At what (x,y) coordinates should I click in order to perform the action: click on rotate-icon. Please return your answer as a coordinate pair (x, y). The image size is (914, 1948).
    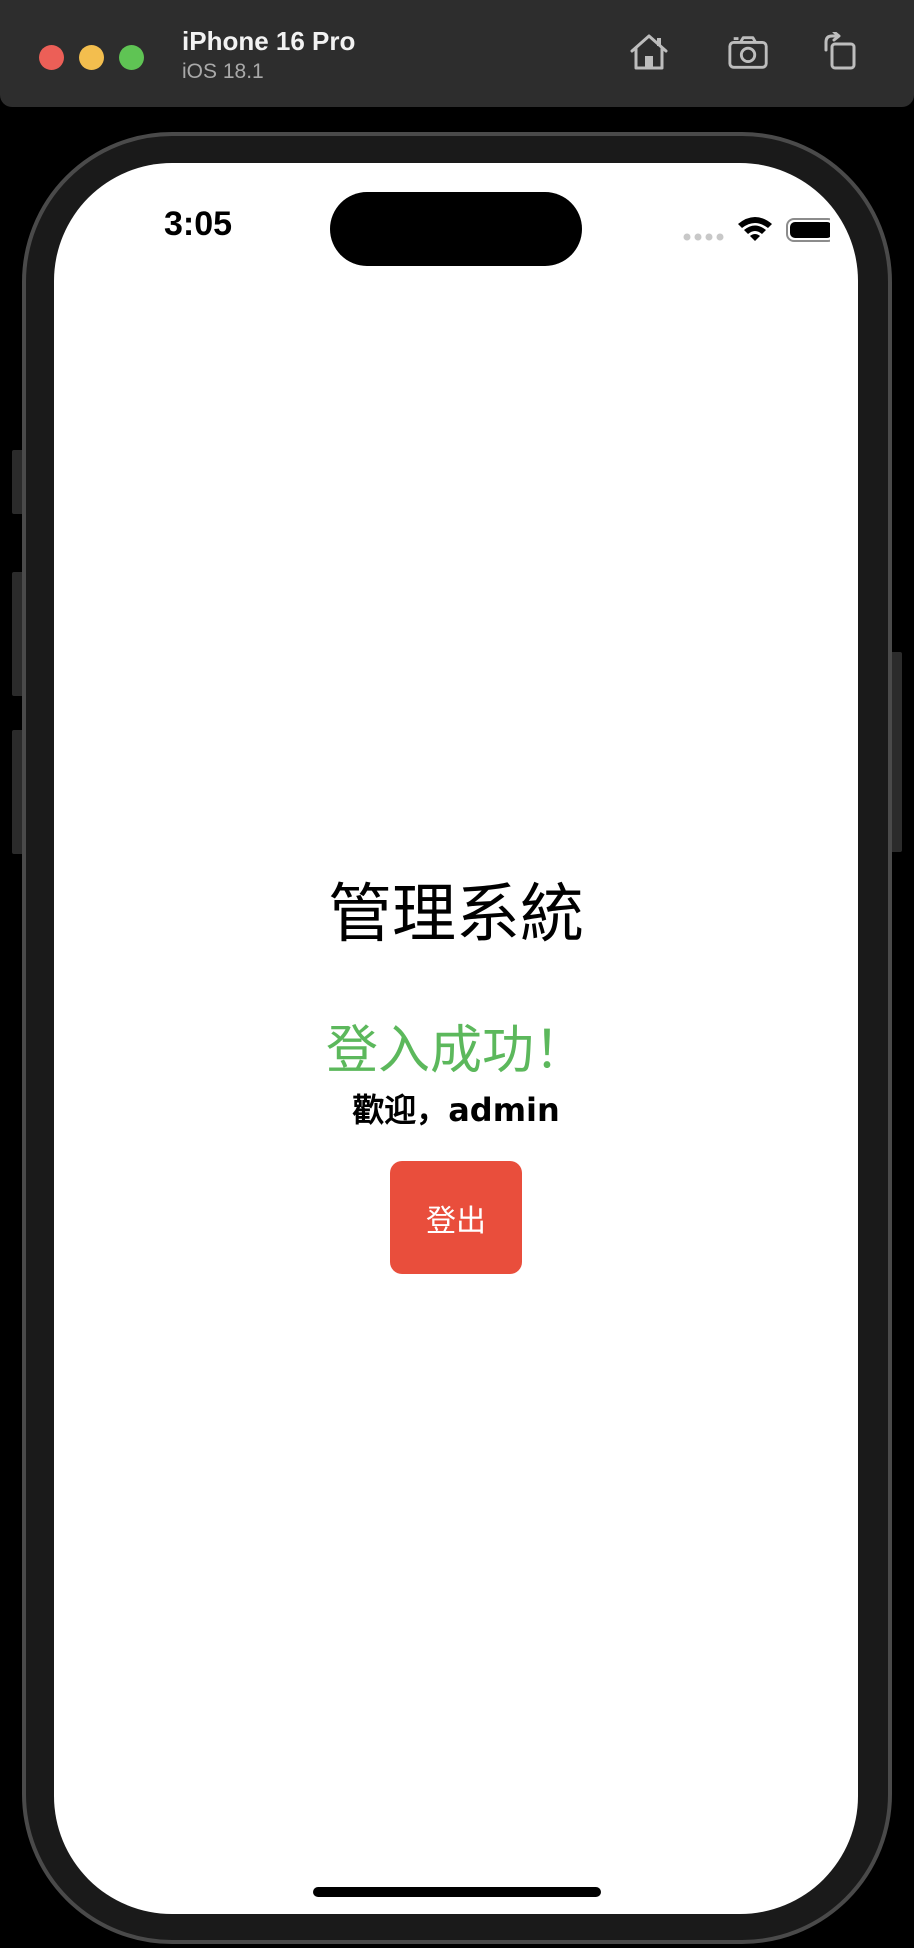
    Looking at the image, I should click on (840, 51).